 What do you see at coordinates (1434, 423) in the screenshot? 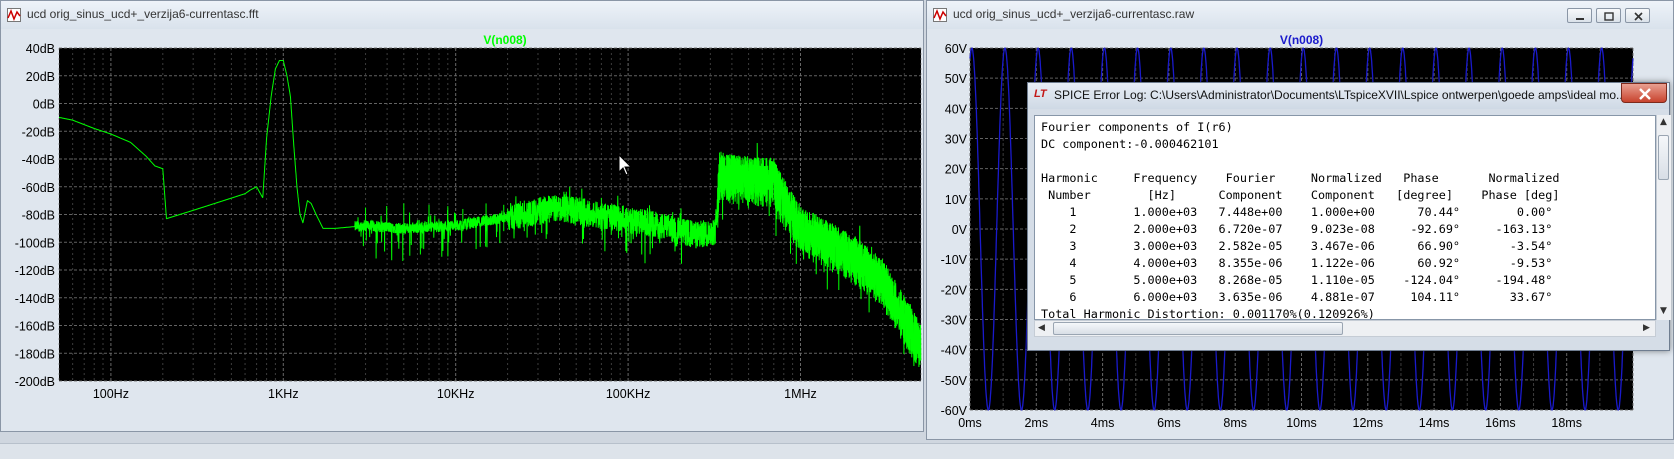
I see `raw-x-tick-label: 14ms` at bounding box center [1434, 423].